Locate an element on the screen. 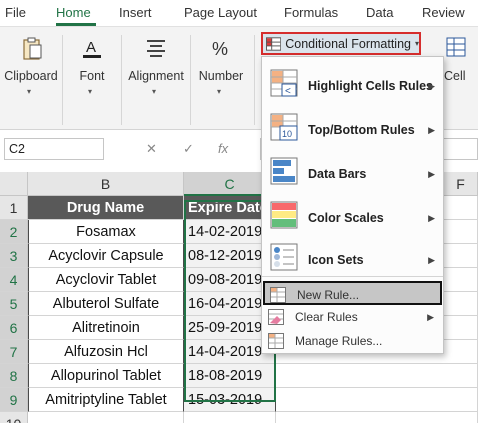 The width and height of the screenshot is (478, 423). cells-group: Cell is located at coordinates (461, 79).